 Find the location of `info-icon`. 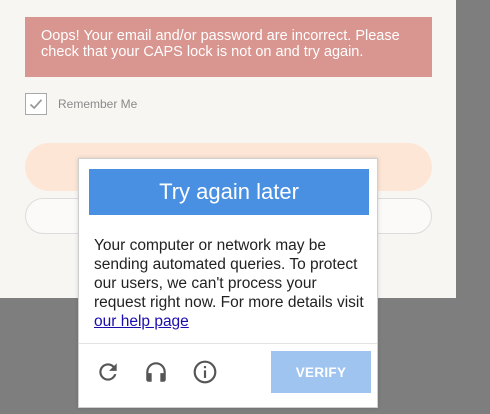

info-icon is located at coordinates (205, 372).